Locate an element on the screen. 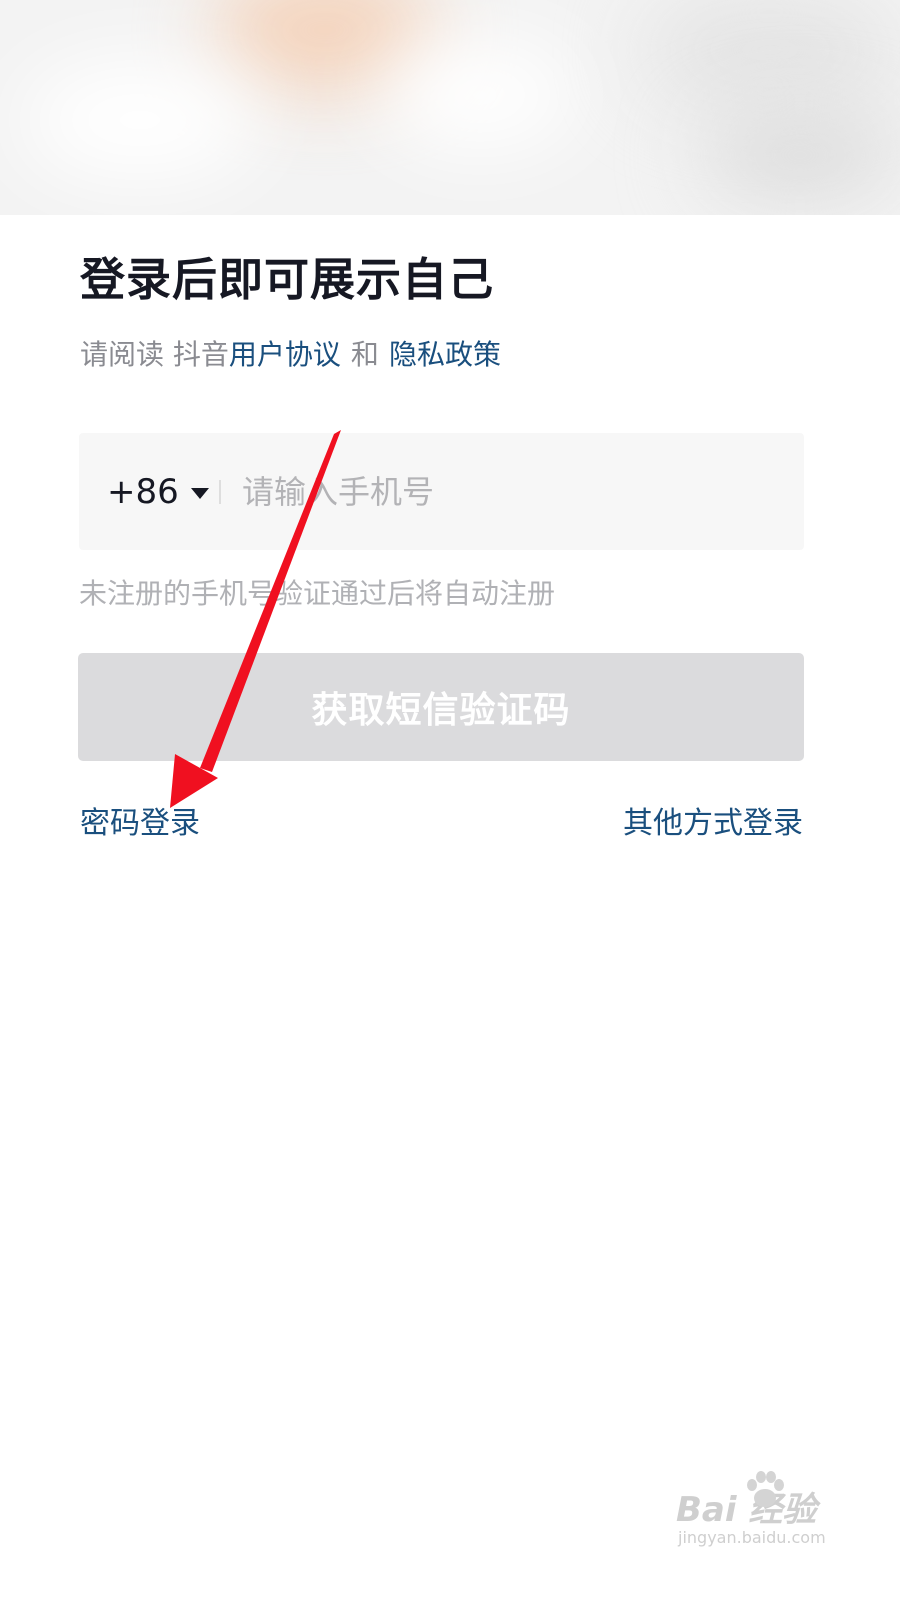 The height and width of the screenshot is (1600, 900). blurred-header-background is located at coordinates (450, 107).